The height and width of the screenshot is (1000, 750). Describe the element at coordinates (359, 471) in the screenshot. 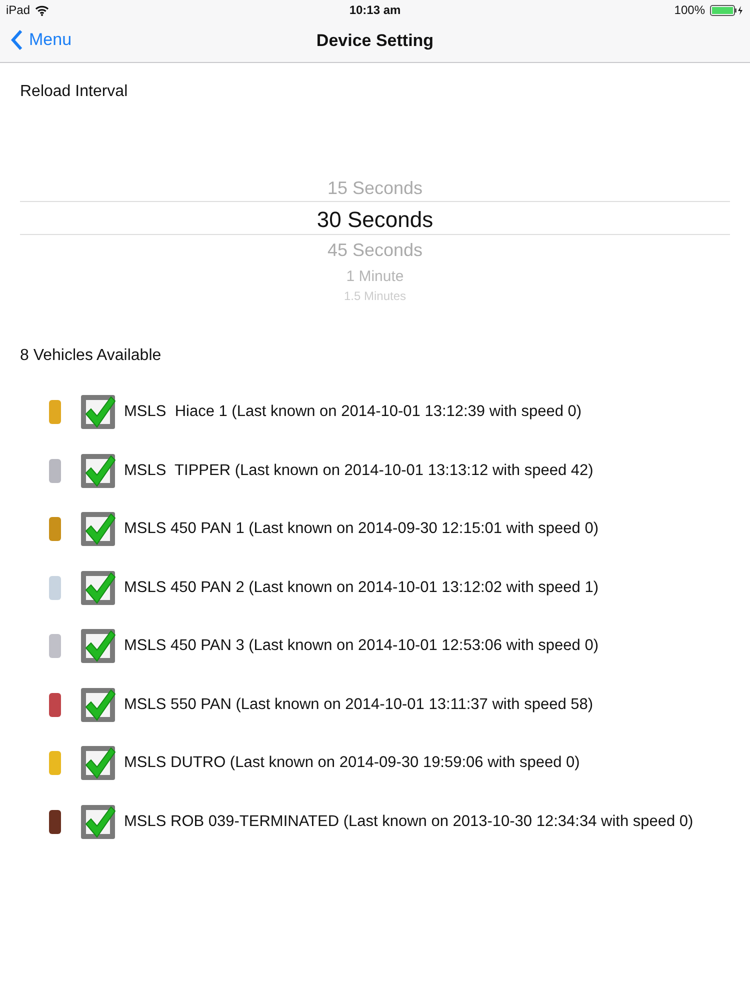

I see `vehicle-label: MSLS TIPPER (Last known on 2014-10-01 13:13:12 with speed 42)` at that location.